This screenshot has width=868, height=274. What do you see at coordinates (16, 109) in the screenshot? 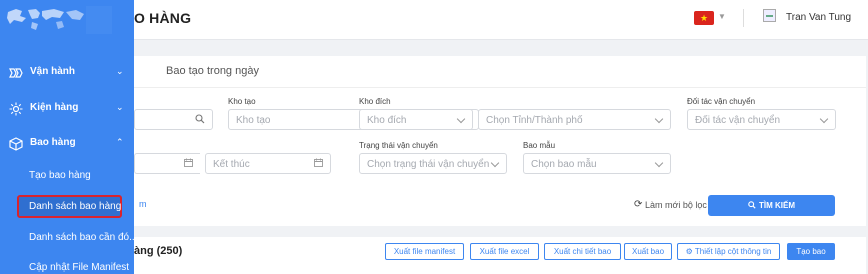
I see `package-icon` at bounding box center [16, 109].